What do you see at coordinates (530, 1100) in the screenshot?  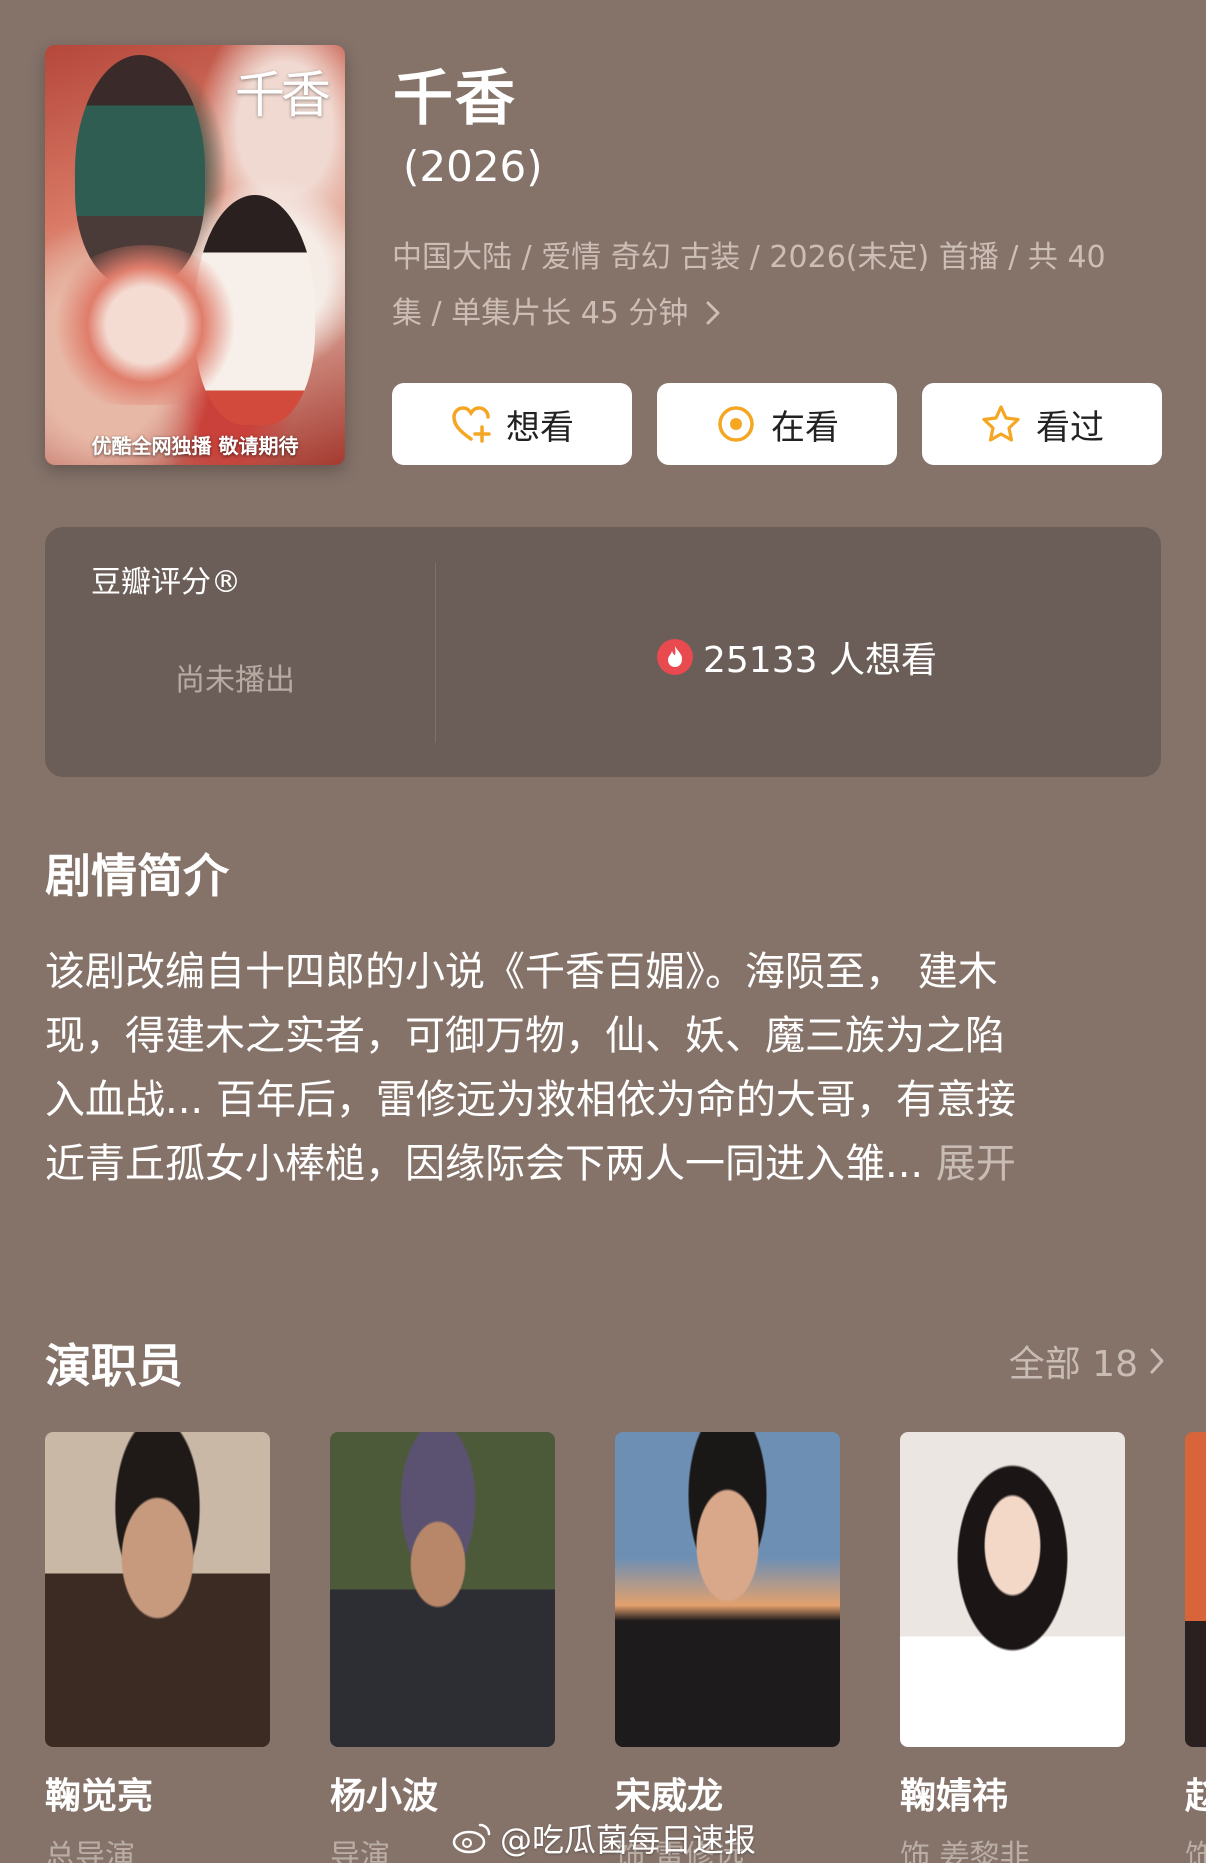 I see `synopsis-line: 入血战... 百年后，雷修远为救相依为命的大哥，有意接` at bounding box center [530, 1100].